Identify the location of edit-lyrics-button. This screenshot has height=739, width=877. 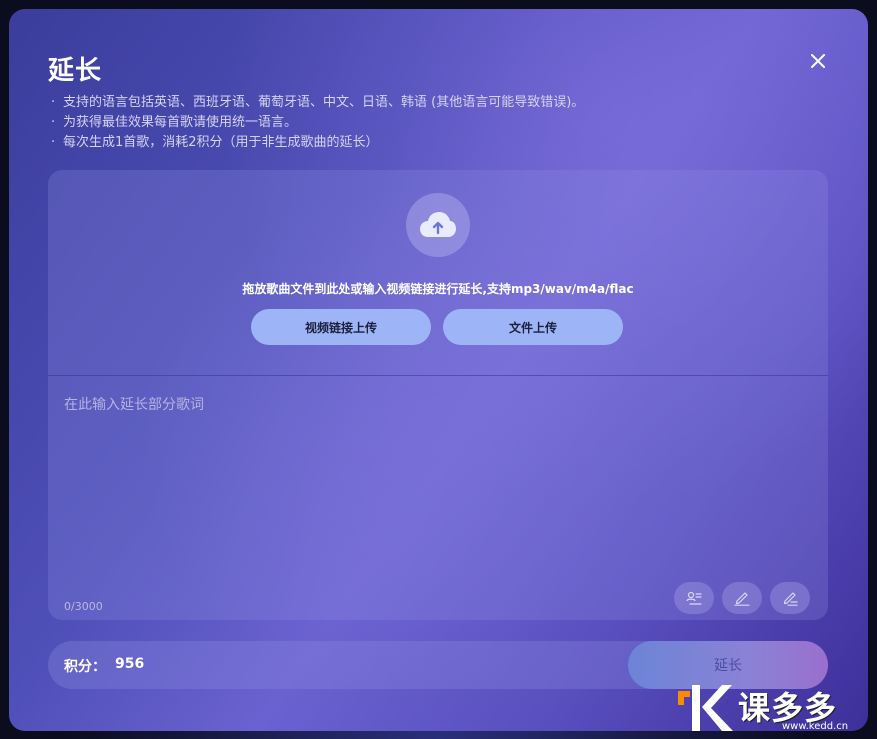
(790, 598).